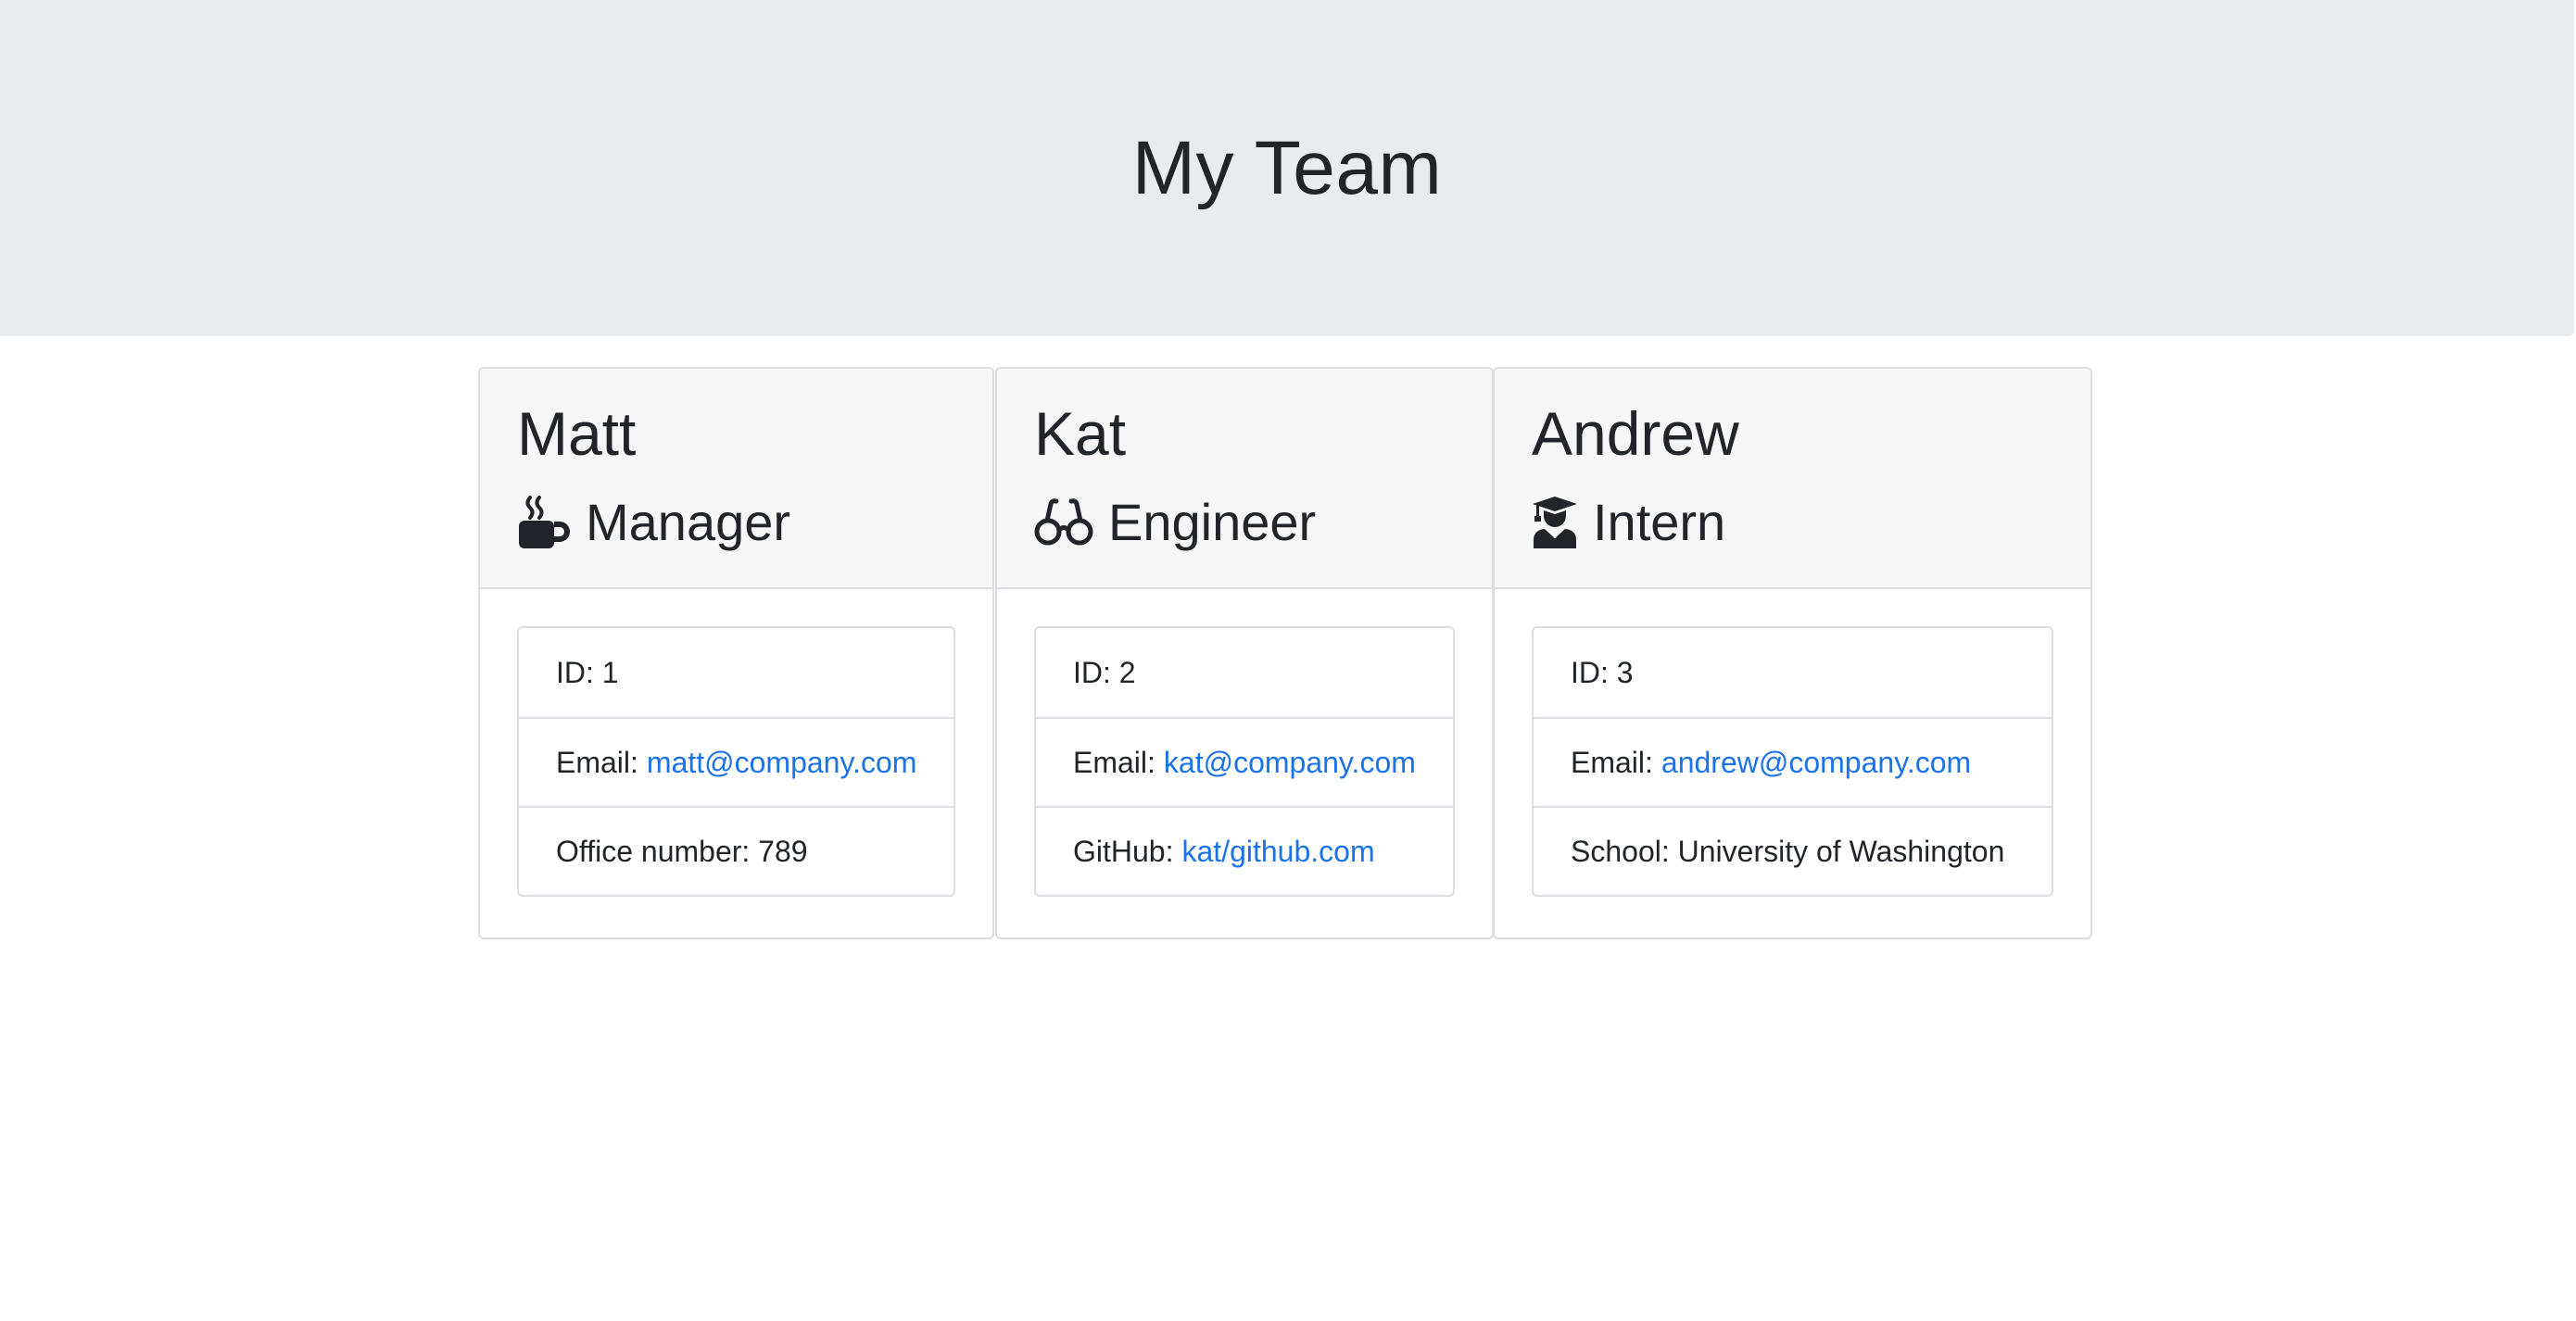 The height and width of the screenshot is (1321, 2576). What do you see at coordinates (1841, 851) in the screenshot?
I see `school-value: University of Washington` at bounding box center [1841, 851].